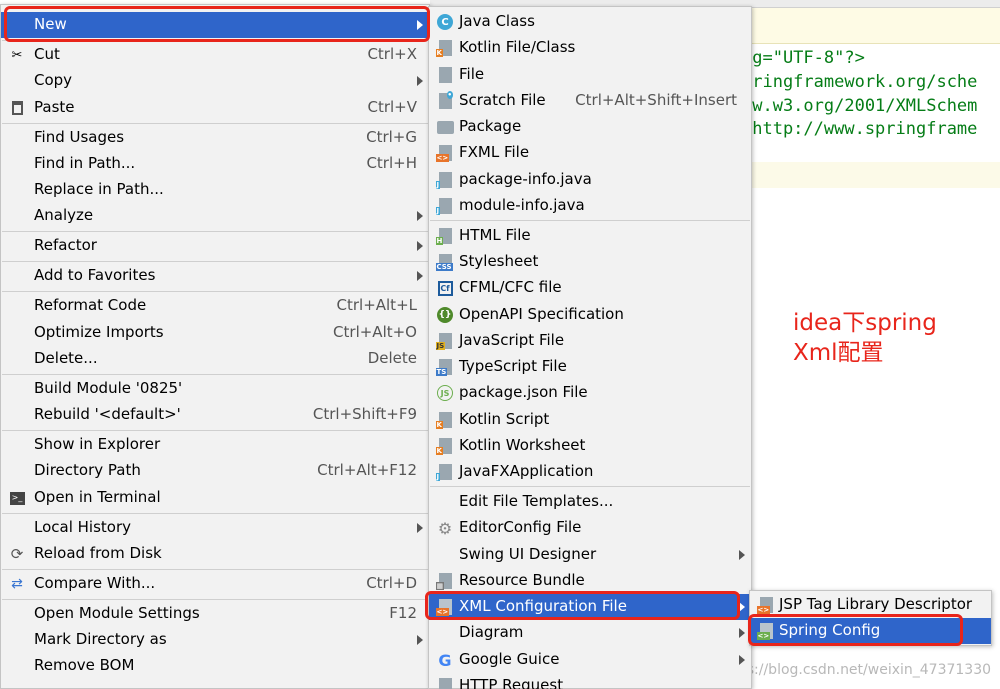  Describe the element at coordinates (65, 245) in the screenshot. I see `menu-item-label: Refactor` at that location.